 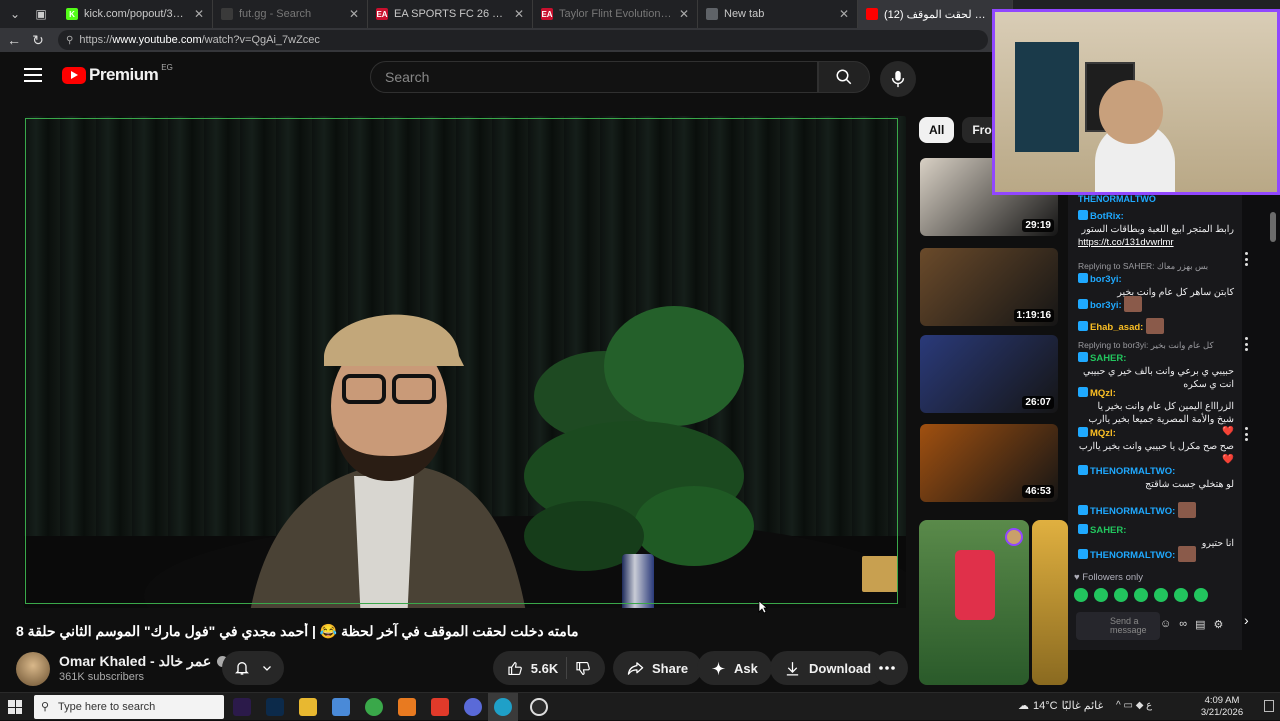 I want to click on chevron-down-icon, so click(x=266, y=668).